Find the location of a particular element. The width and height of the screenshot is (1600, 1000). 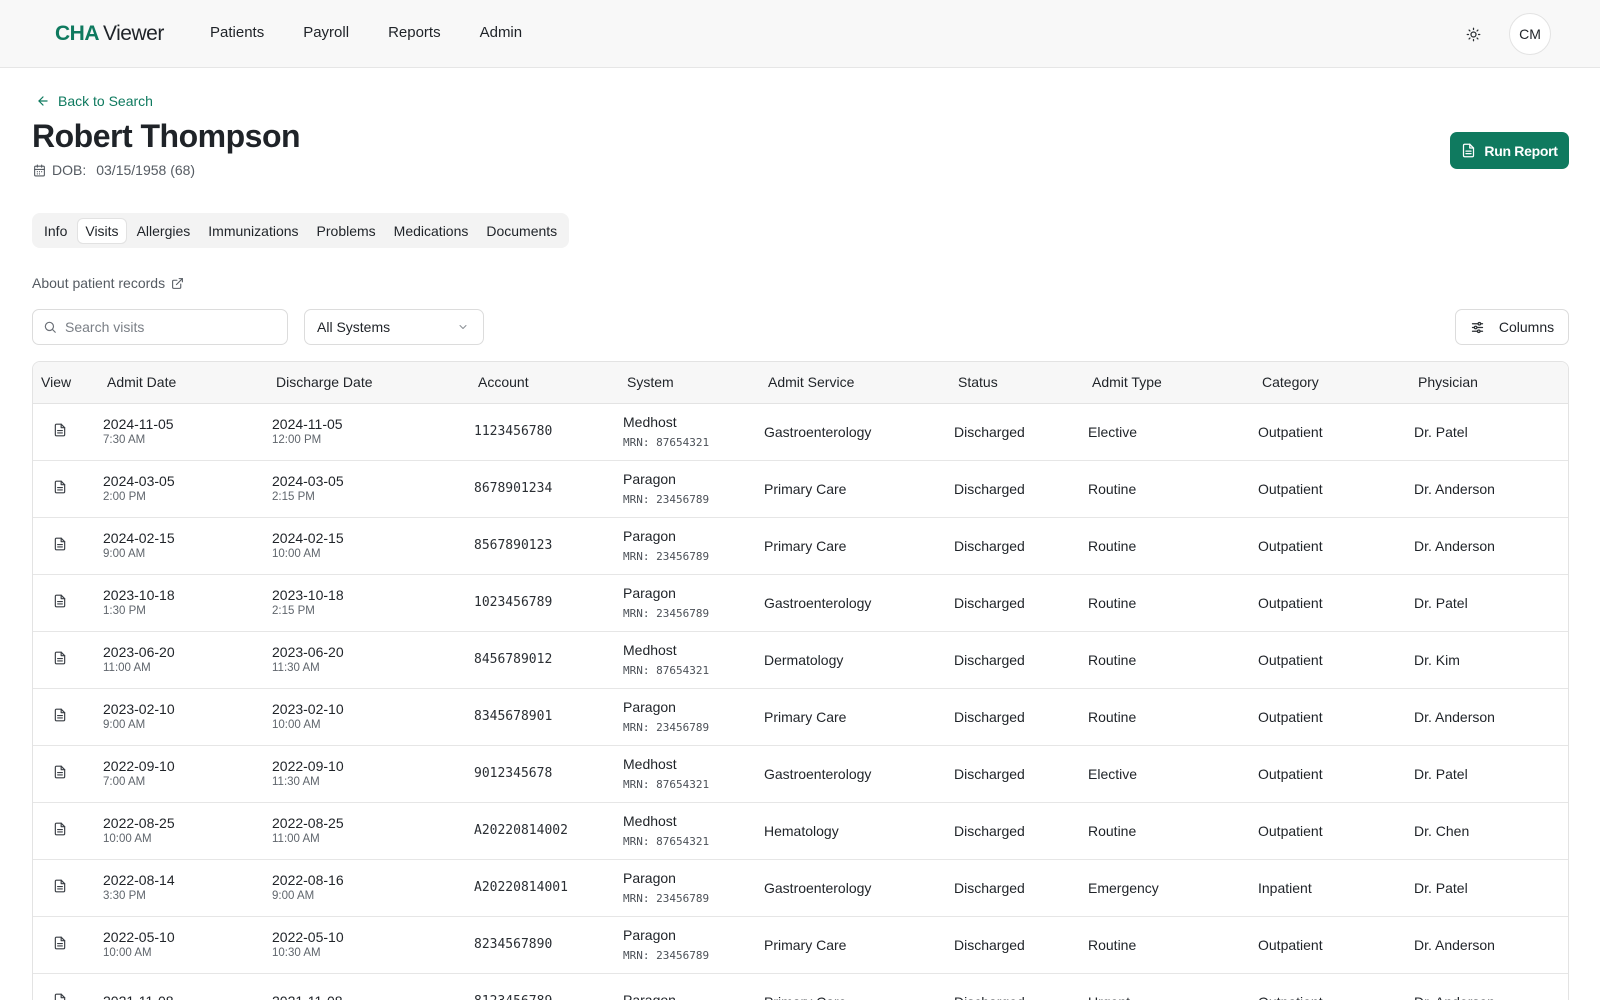

discharge-time: 10:00 AM is located at coordinates (296, 724).